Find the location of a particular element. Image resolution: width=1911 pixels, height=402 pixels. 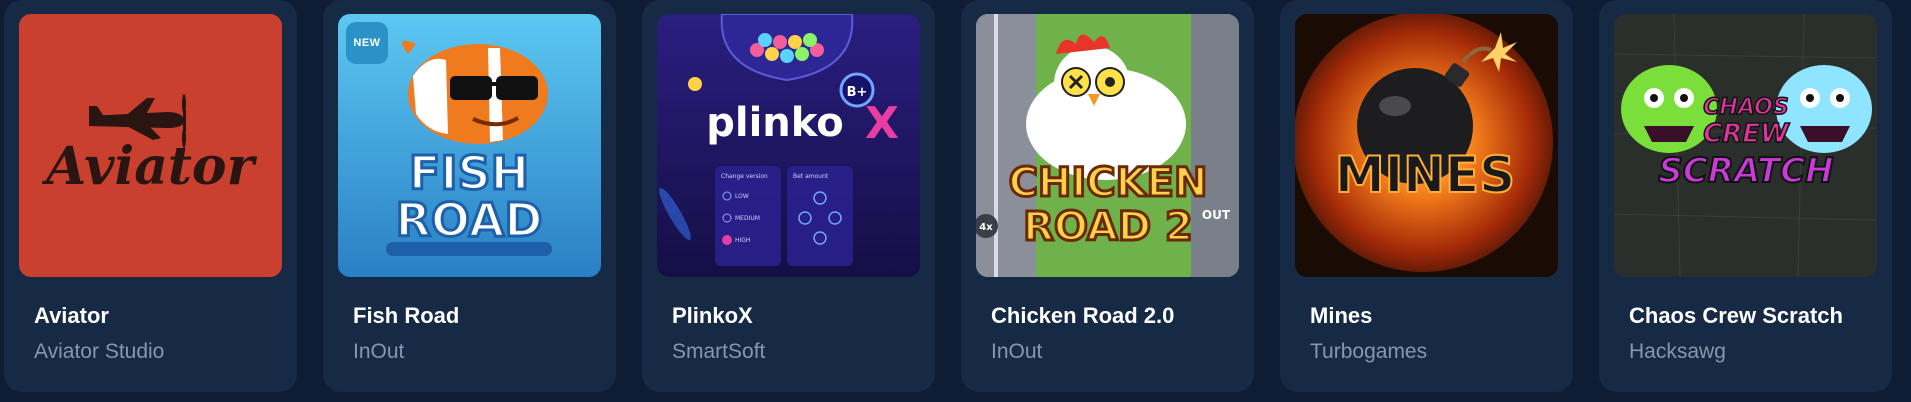

game-thumbnail-aviator: Aviator is located at coordinates (150, 145).